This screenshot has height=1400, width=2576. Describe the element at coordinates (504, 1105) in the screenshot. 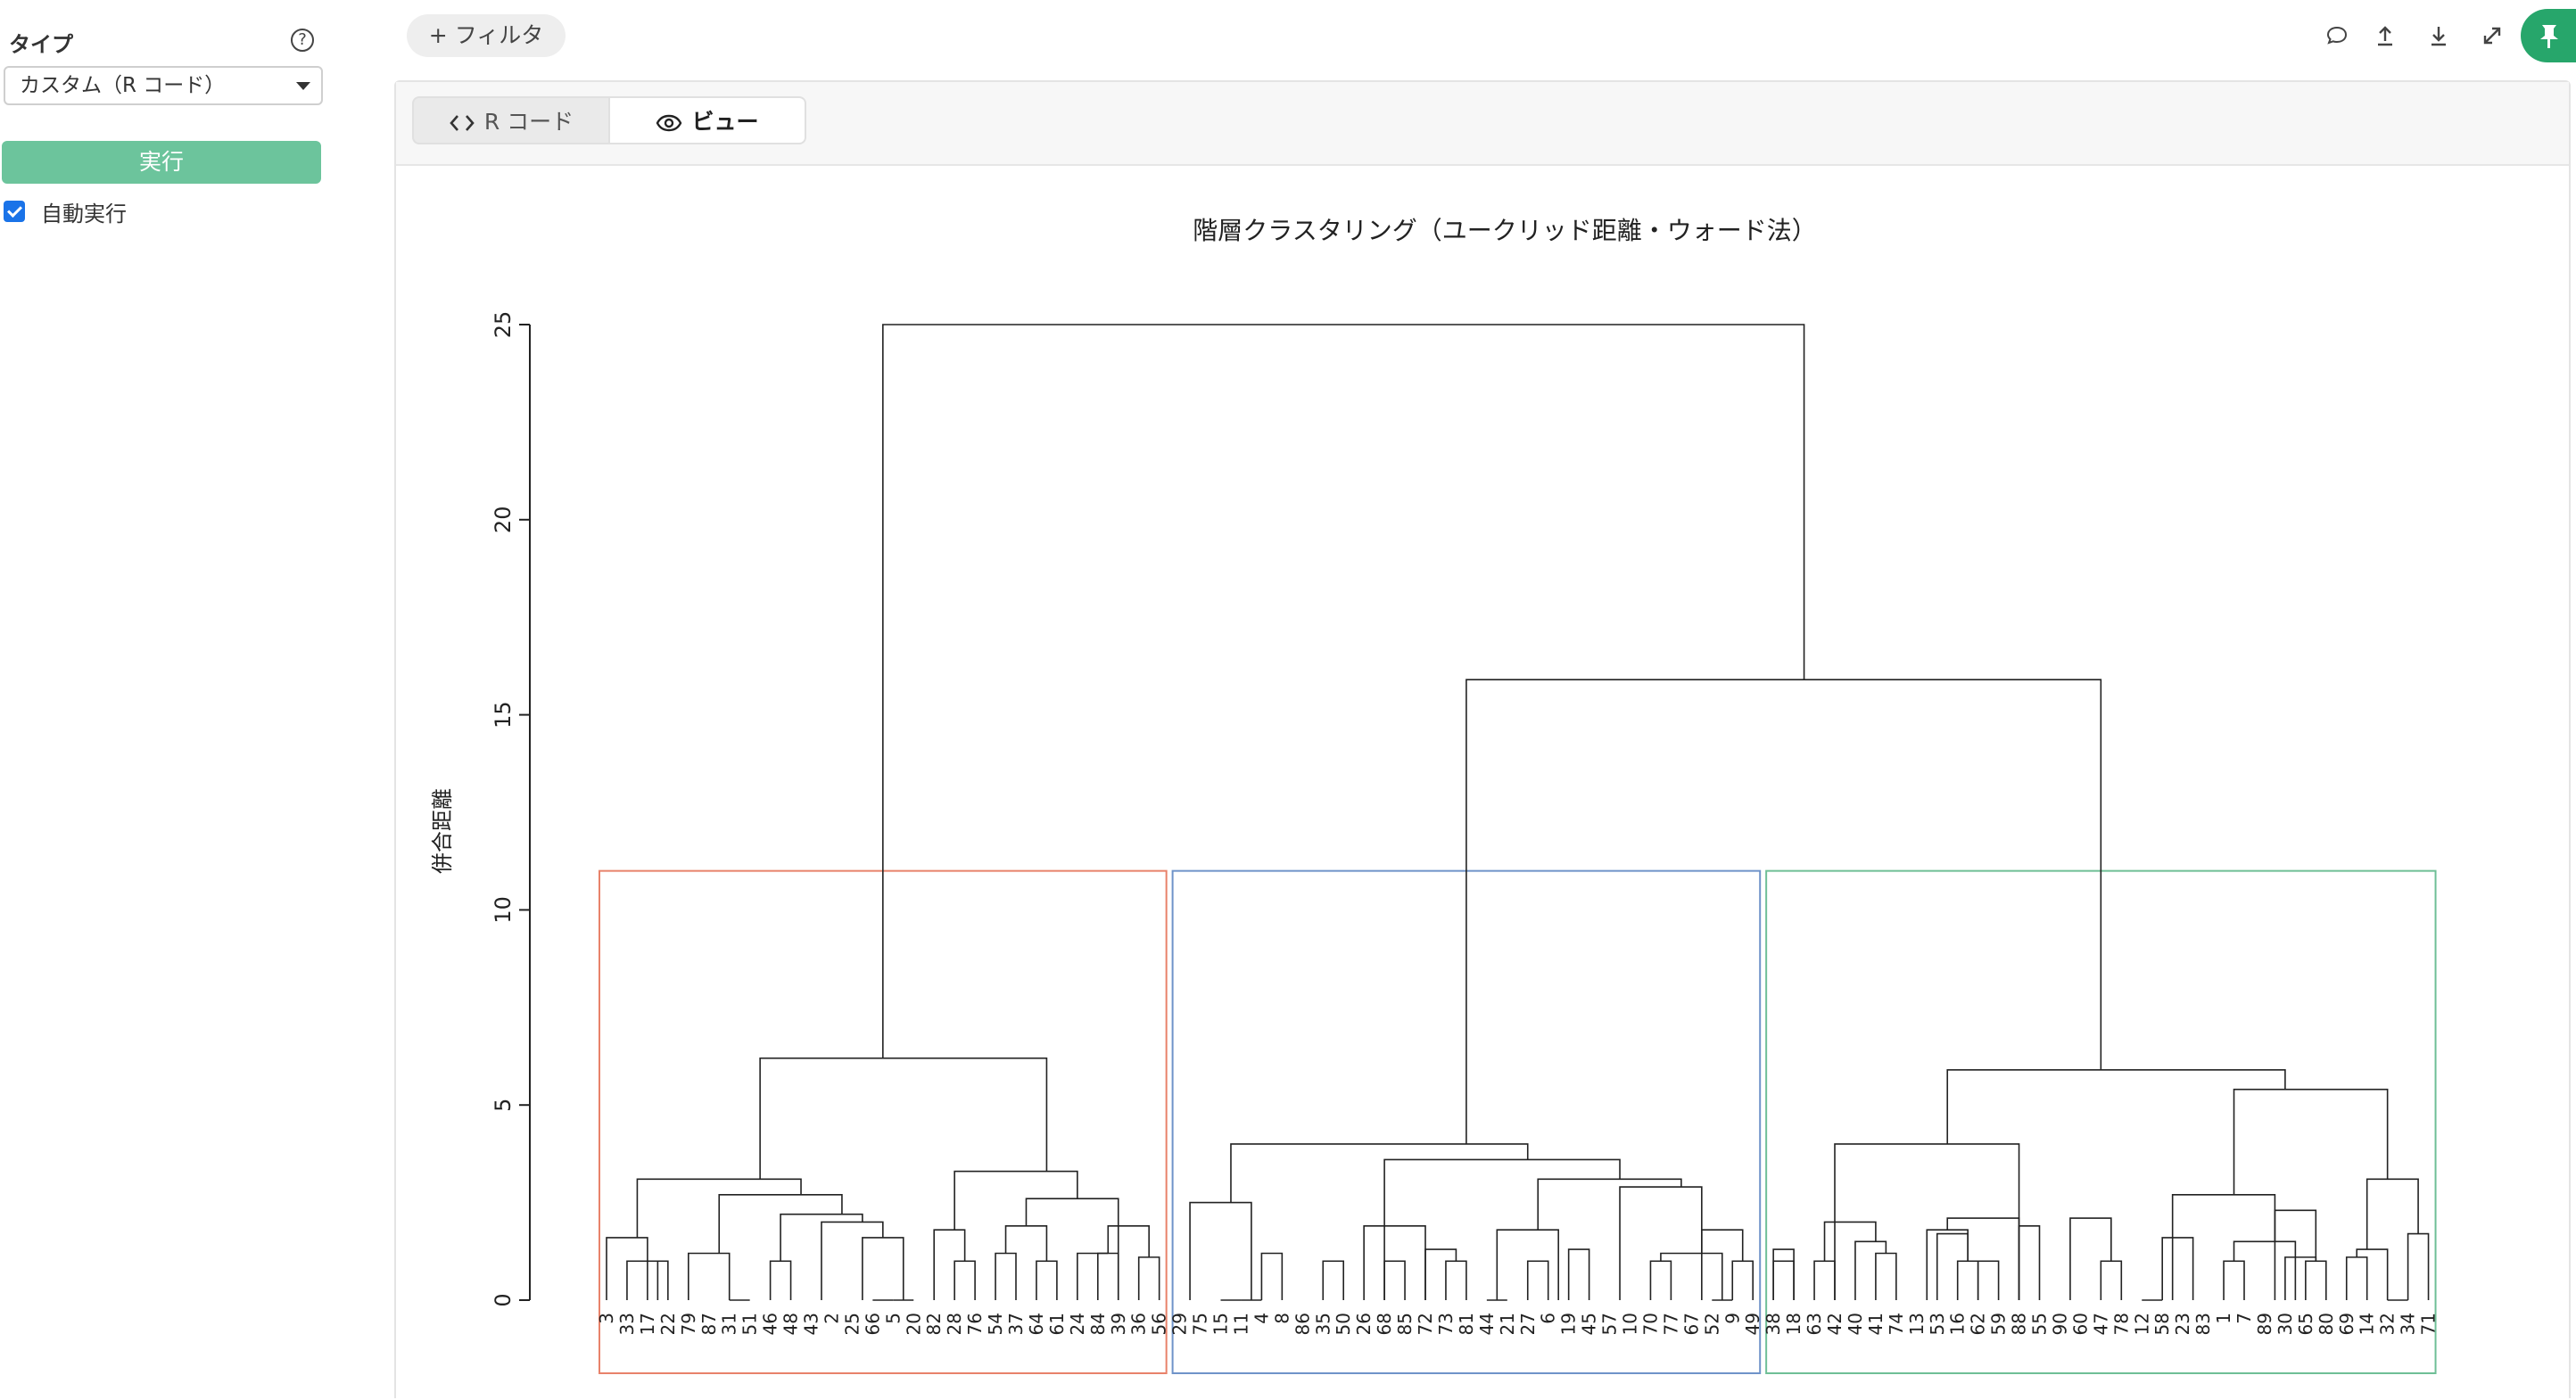

I see `y-tick-label: 5` at that location.